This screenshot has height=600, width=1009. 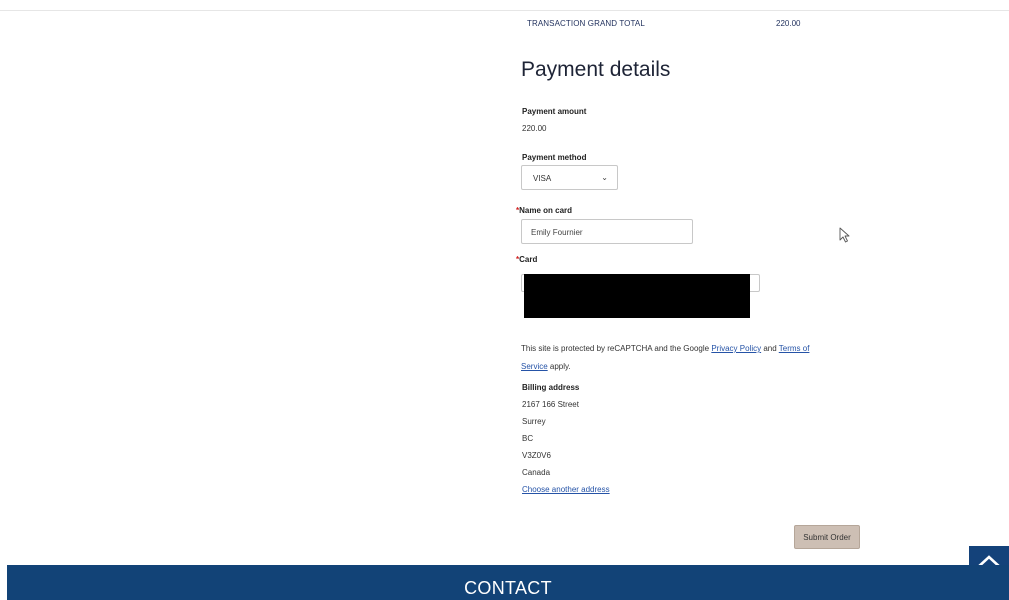 I want to click on name-on-card-label: *Name on card, so click(x=544, y=210).